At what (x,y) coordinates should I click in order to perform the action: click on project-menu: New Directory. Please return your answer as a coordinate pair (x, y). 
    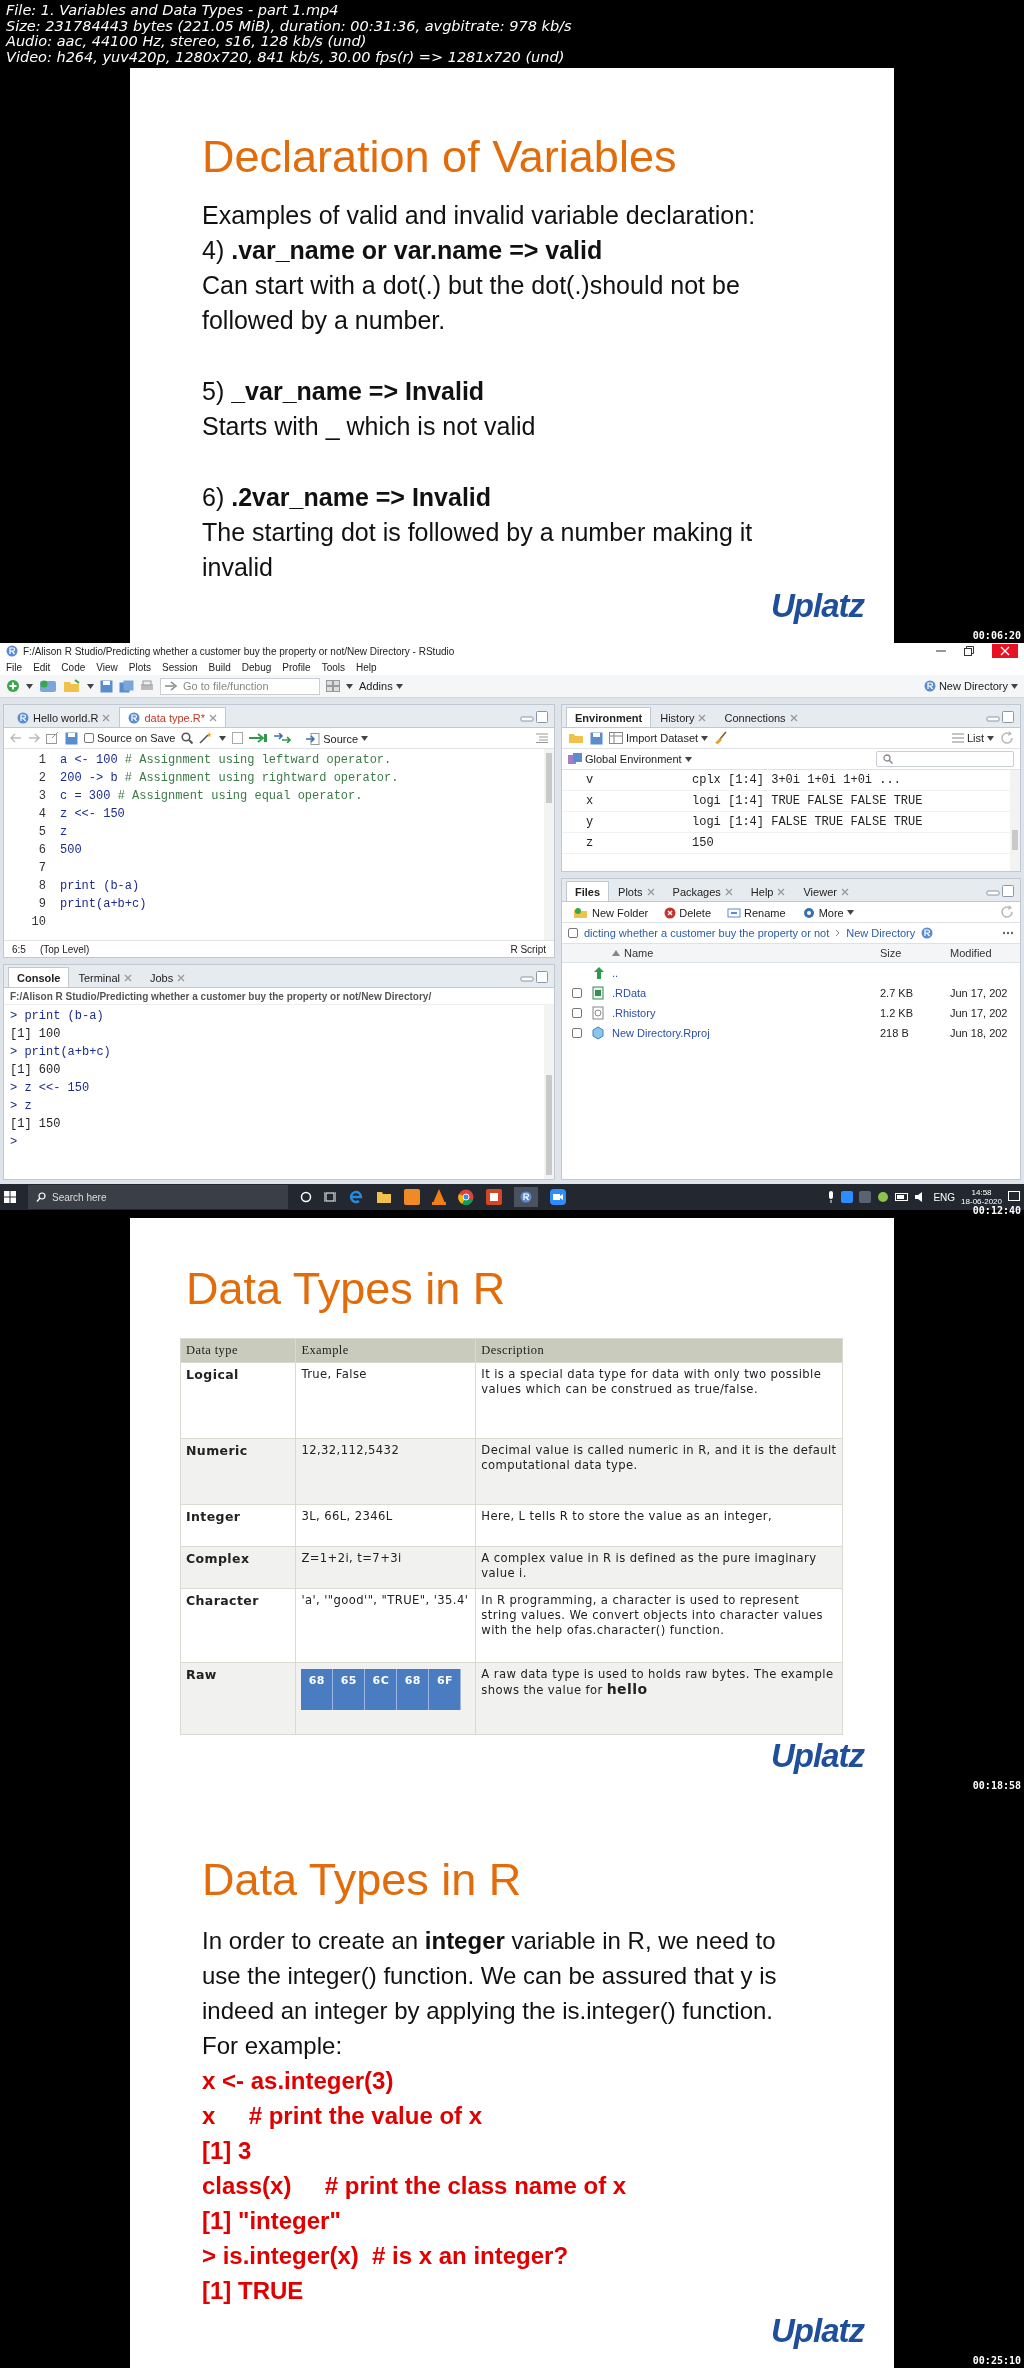
    Looking at the image, I should click on (970, 686).